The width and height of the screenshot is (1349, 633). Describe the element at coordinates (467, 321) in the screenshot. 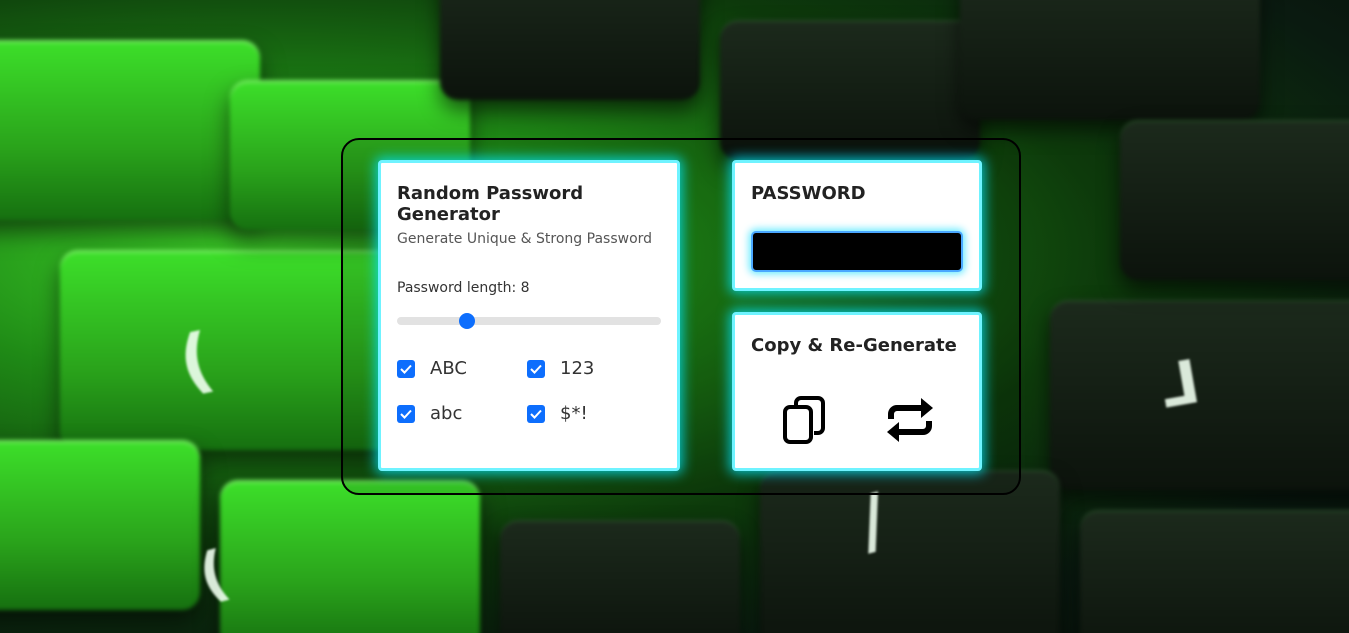

I see `length-slider-thumb` at that location.